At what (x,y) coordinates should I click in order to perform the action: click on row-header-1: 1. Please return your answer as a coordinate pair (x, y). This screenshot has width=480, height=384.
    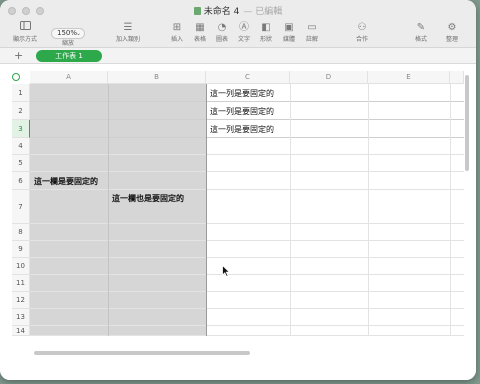
    Looking at the image, I should click on (21, 93).